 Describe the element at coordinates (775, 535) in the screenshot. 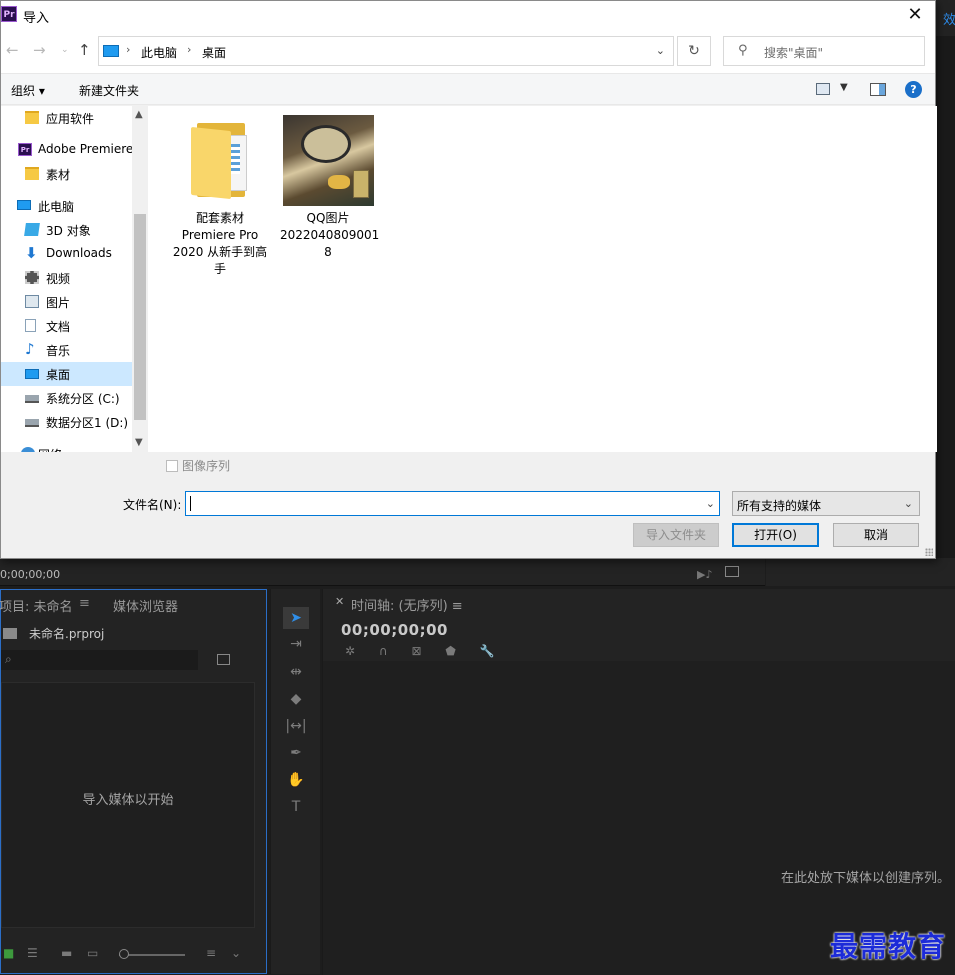

I see `open-button: 打开(O)` at that location.